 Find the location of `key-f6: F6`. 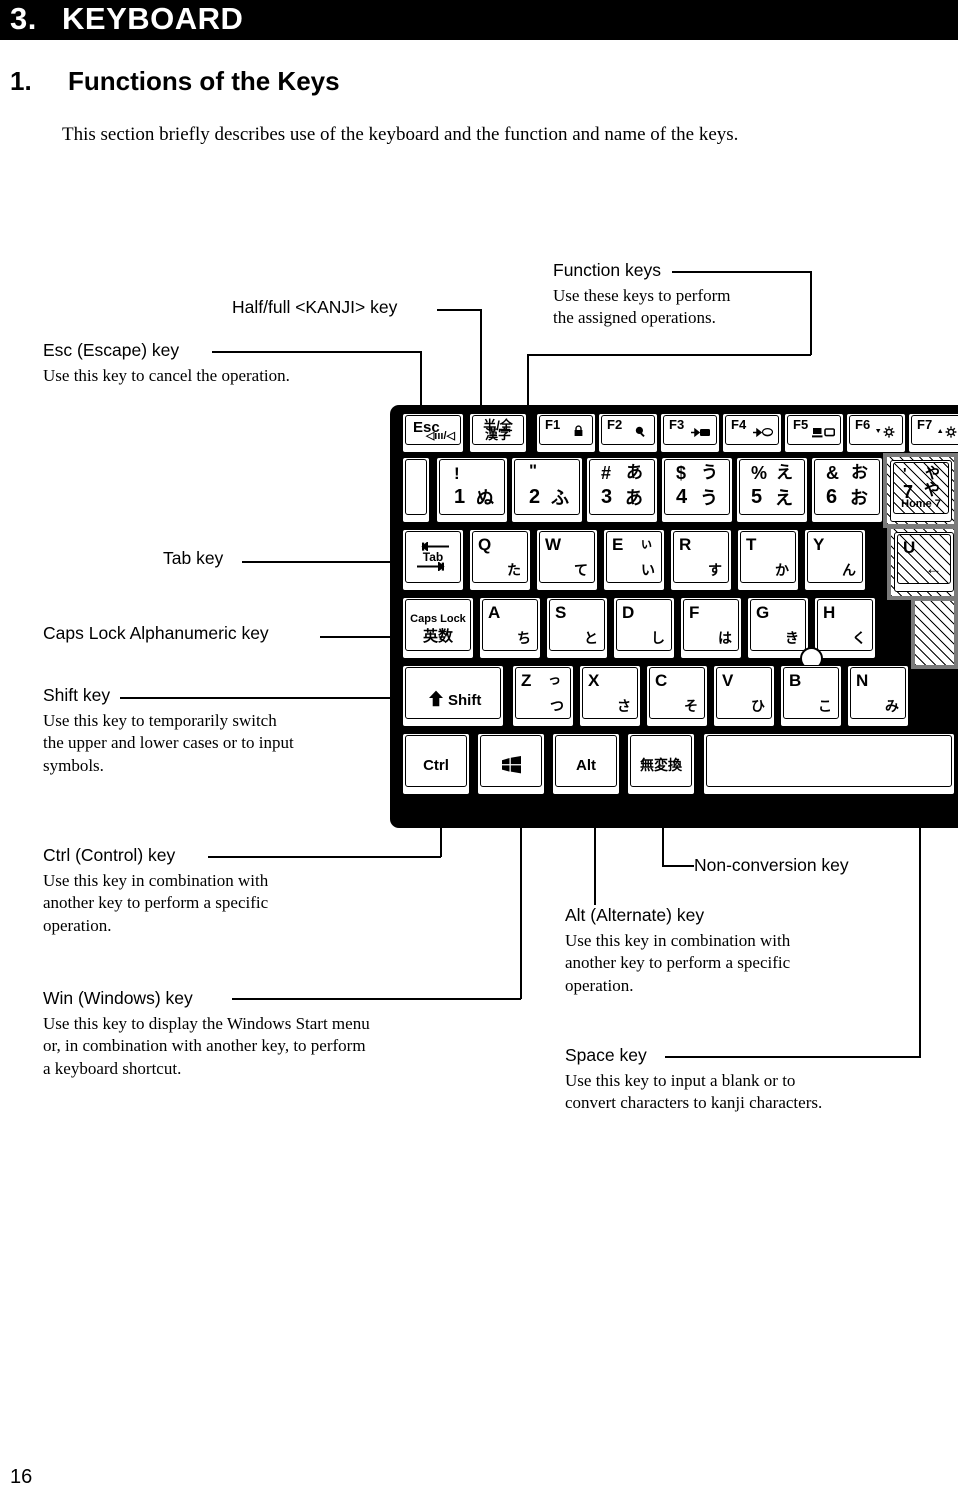

key-f6: F6 is located at coordinates (876, 433).